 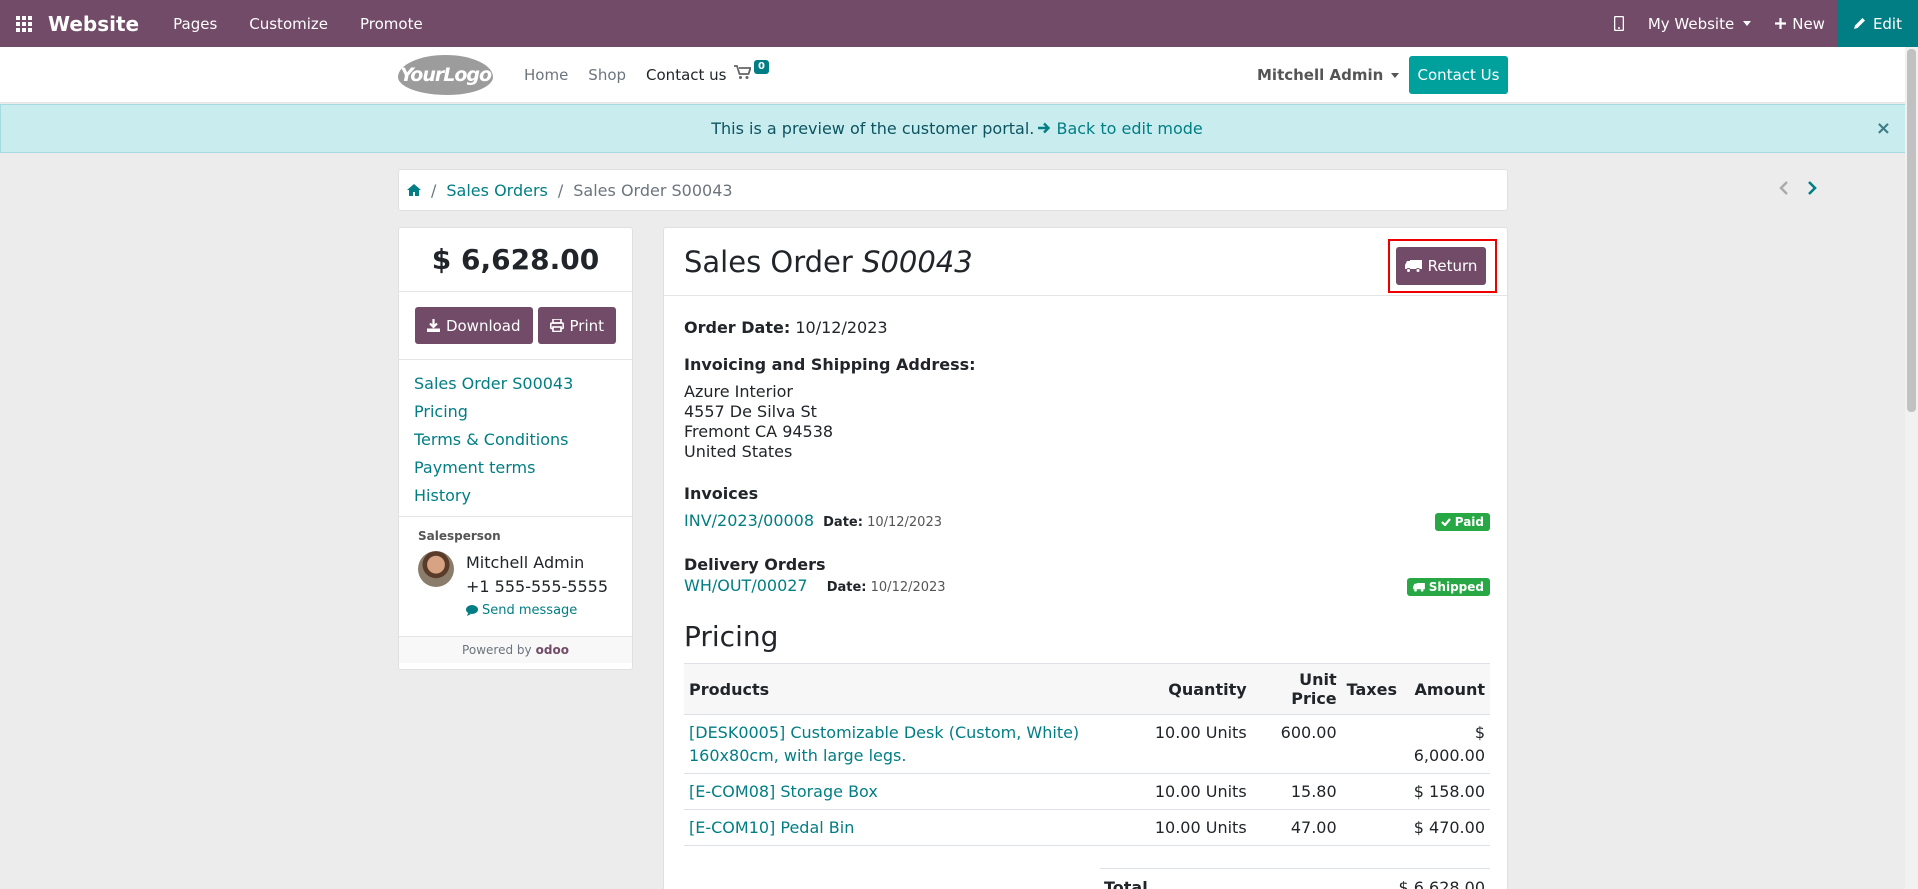 What do you see at coordinates (843, 522) in the screenshot?
I see `date-label: Date:` at bounding box center [843, 522].